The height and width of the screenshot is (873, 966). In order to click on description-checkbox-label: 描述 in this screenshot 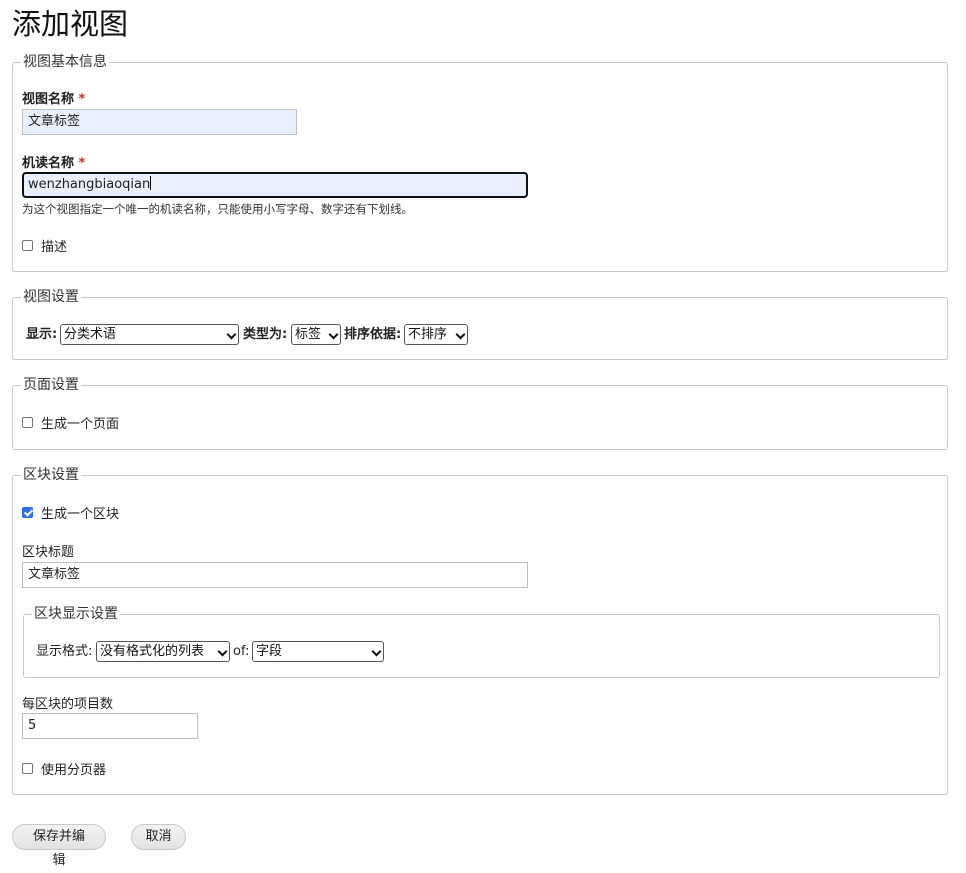, I will do `click(54, 245)`.